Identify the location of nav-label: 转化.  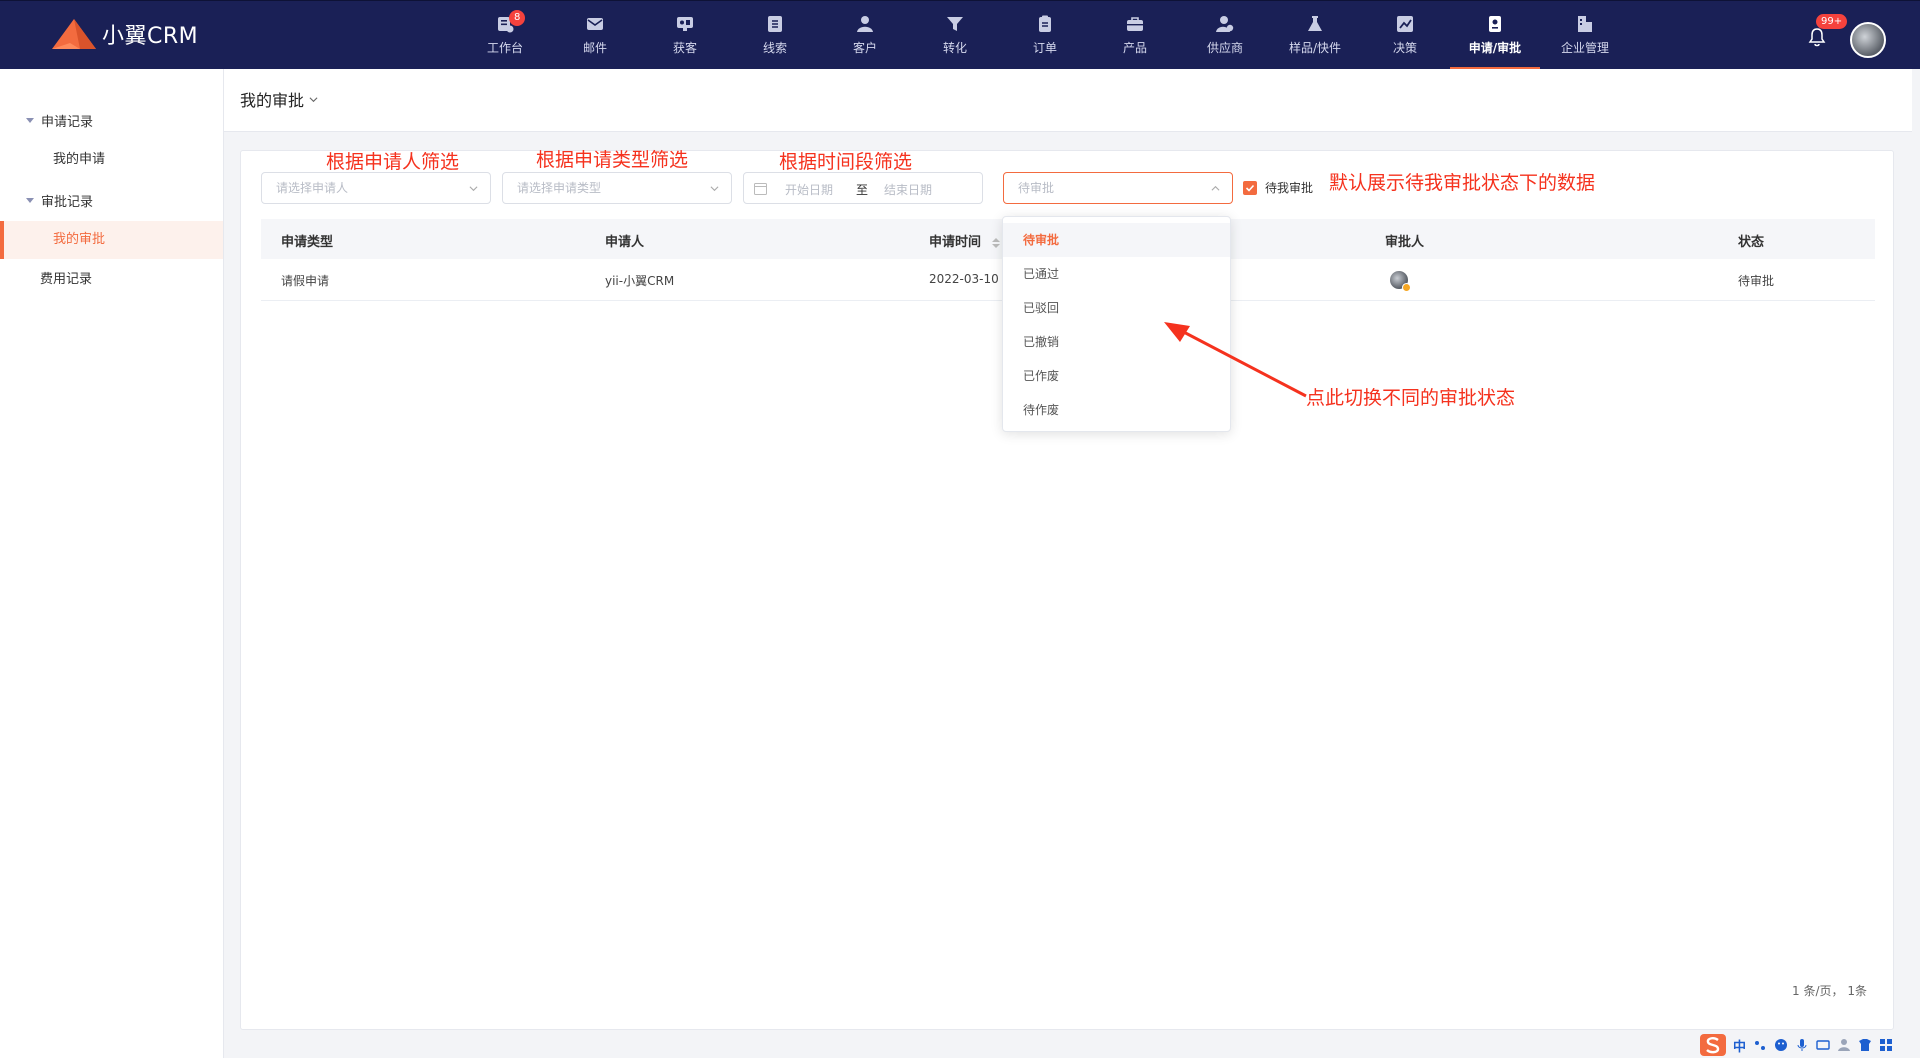
(954, 48).